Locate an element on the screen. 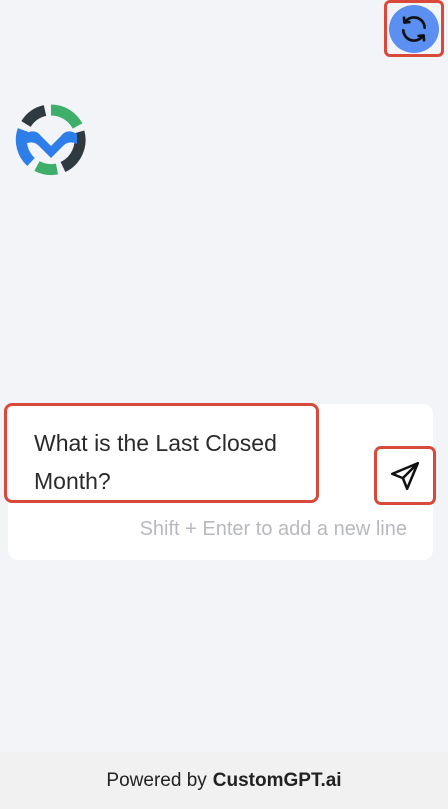 This screenshot has width=448, height=809. refresh-icon is located at coordinates (414, 28).